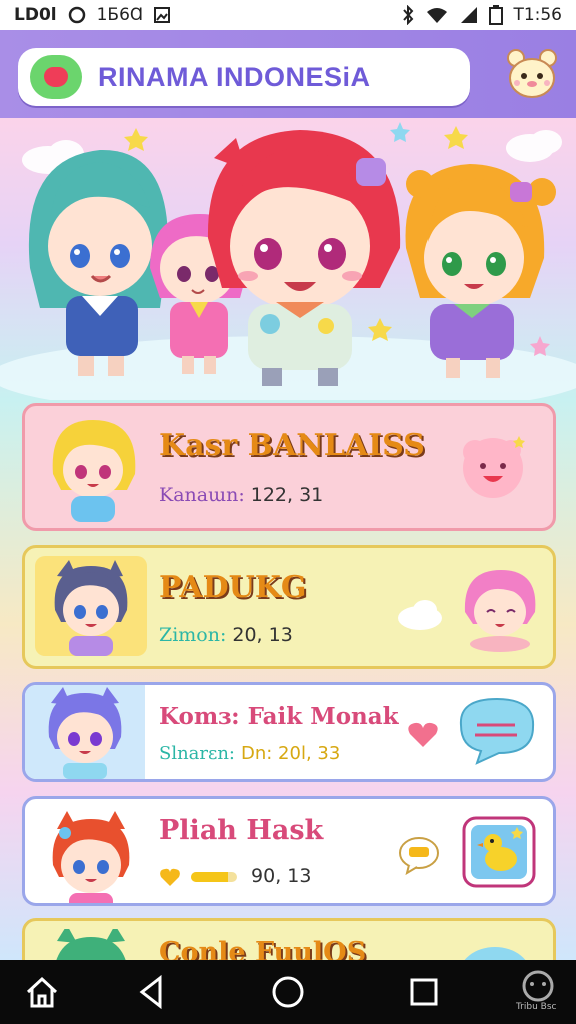  Describe the element at coordinates (197, 753) in the screenshot. I see `card-stat-key: Slnarɛn:` at that location.